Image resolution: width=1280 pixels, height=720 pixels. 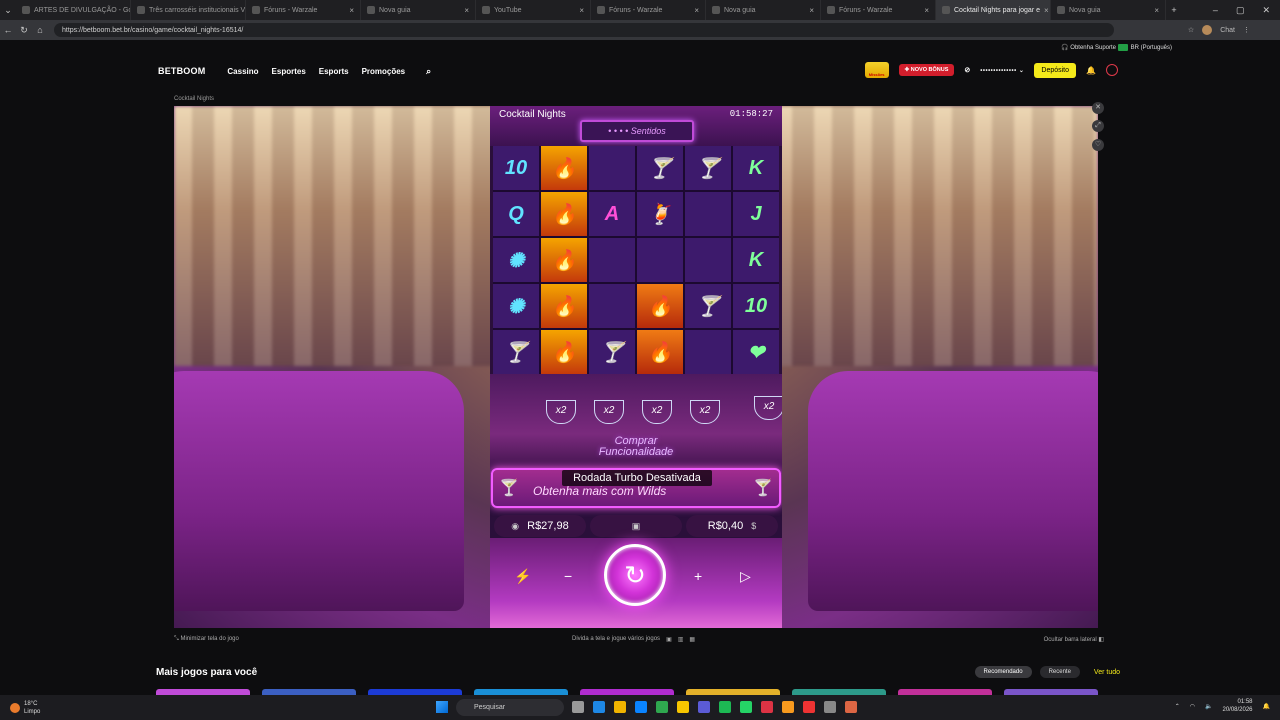 I want to click on tab-title: Nova guia, so click(x=395, y=10).